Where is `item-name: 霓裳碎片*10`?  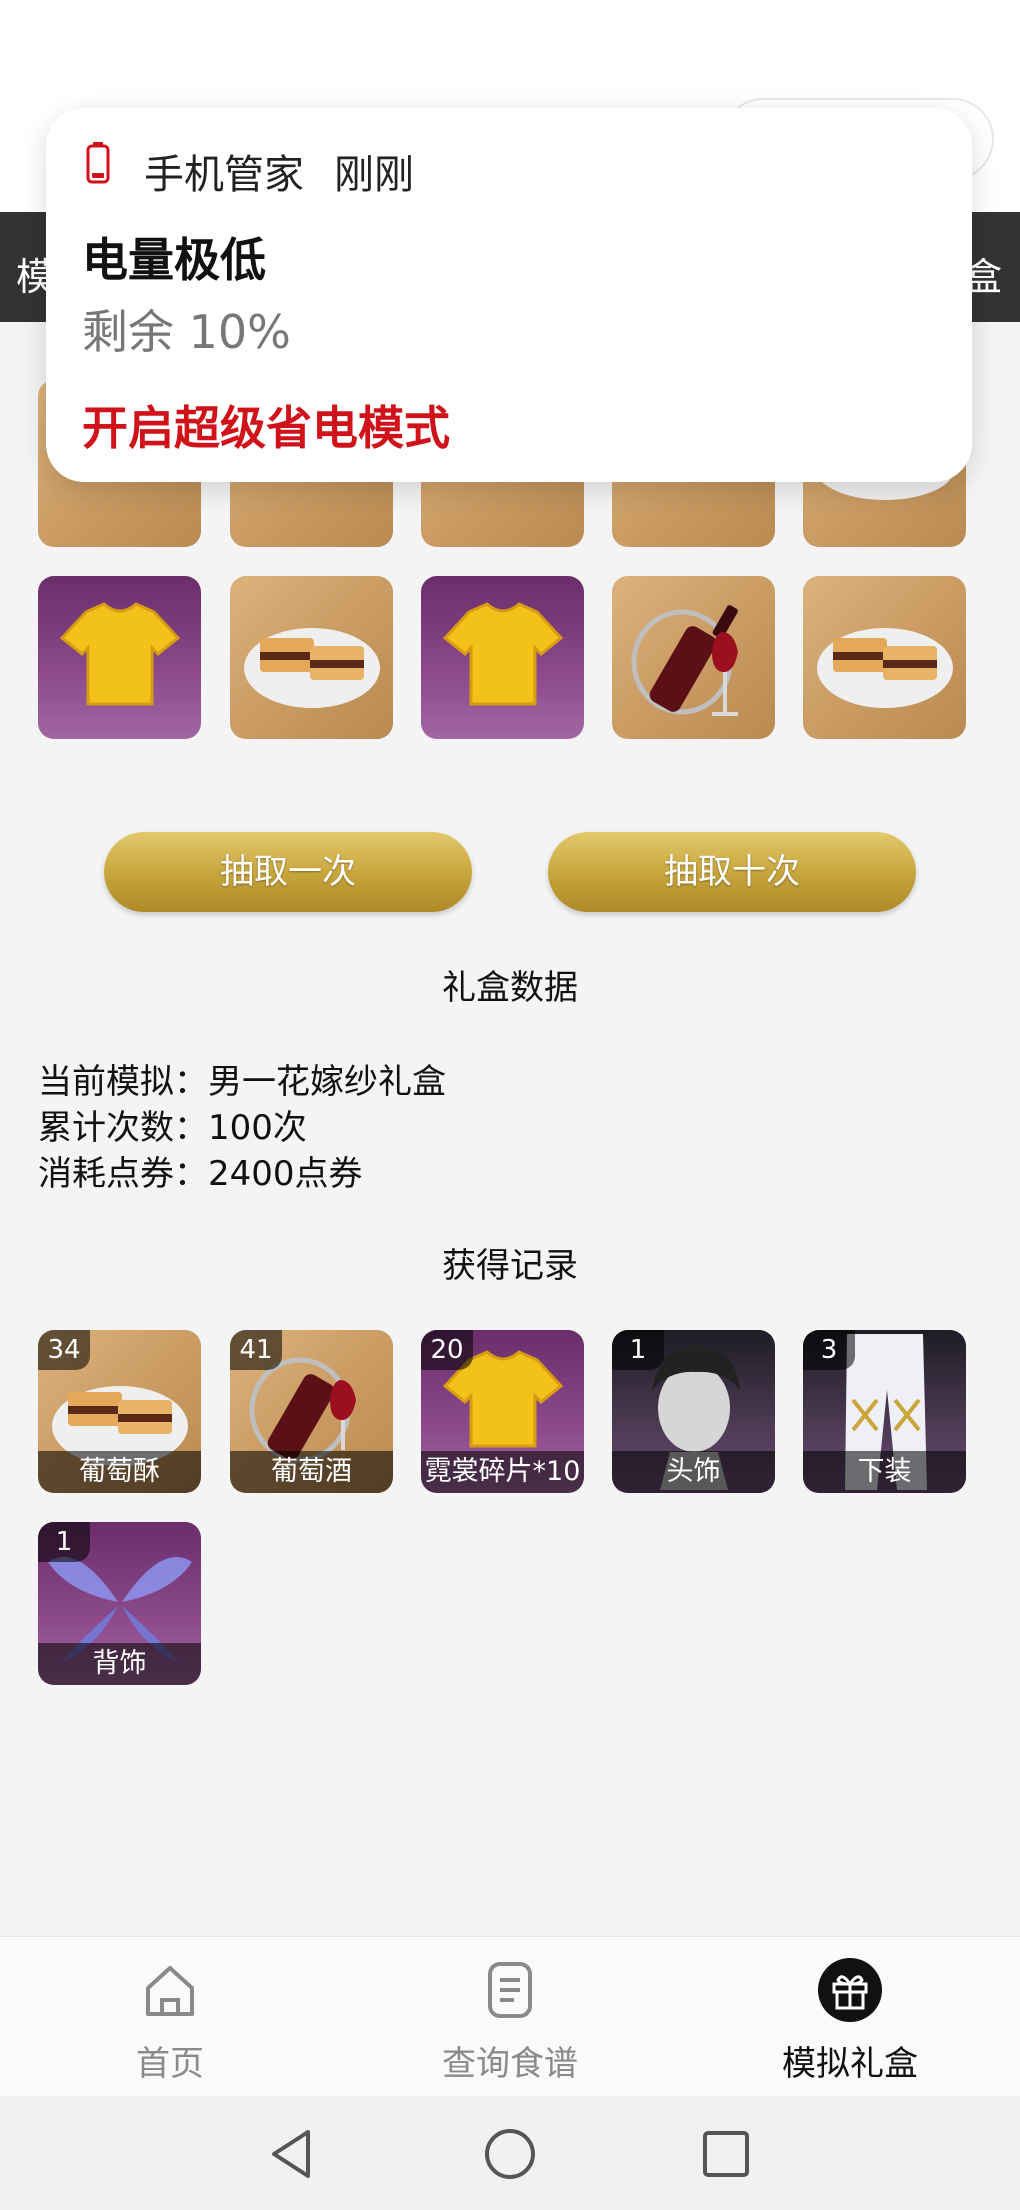 item-name: 霓裳碎片*10 is located at coordinates (502, 1472).